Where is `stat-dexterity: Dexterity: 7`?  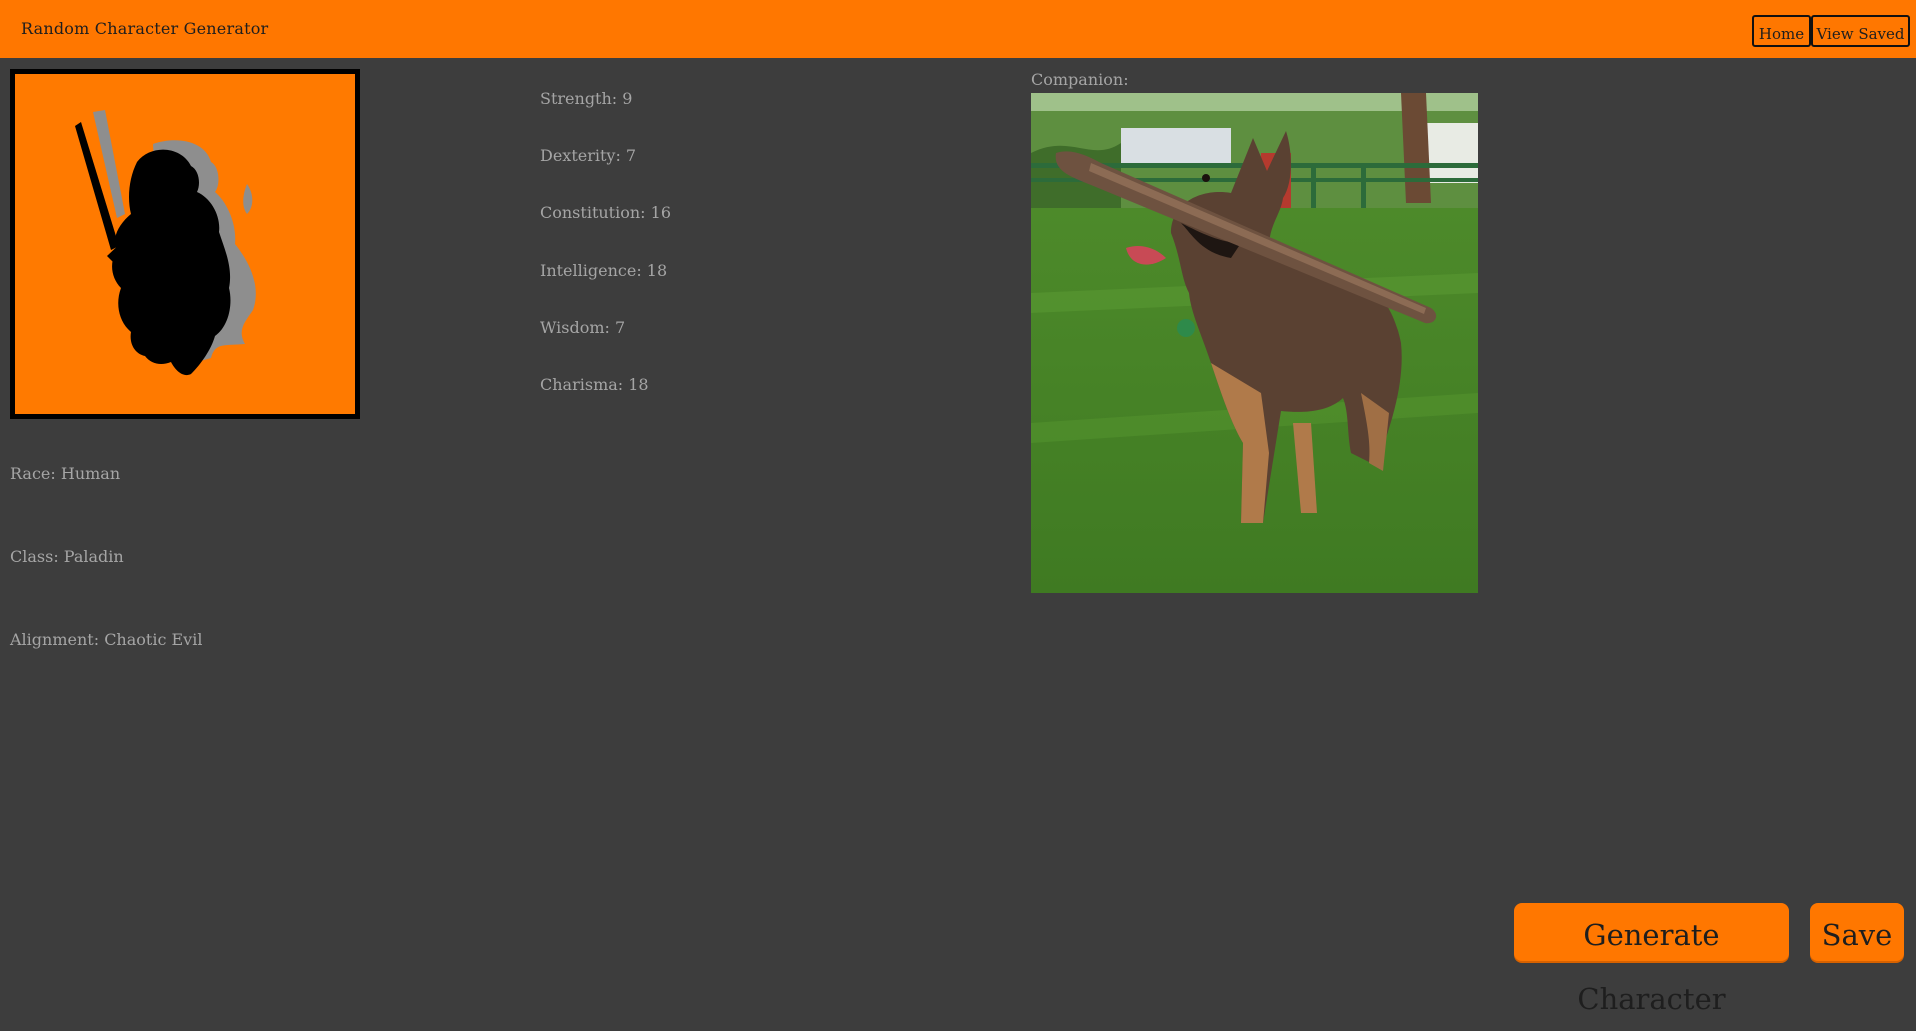
stat-dexterity: Dexterity: 7 is located at coordinates (588, 155).